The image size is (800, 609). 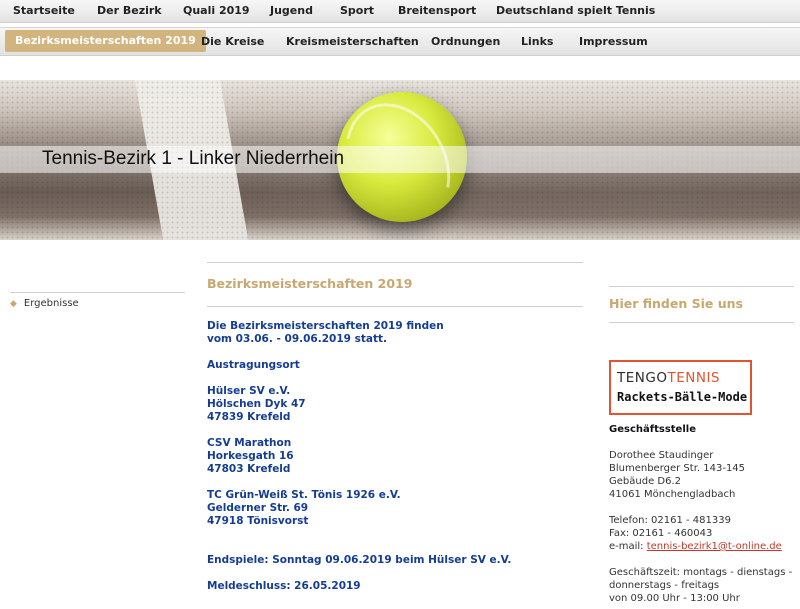 I want to click on nav-jugend: Jugend, so click(x=291, y=10).